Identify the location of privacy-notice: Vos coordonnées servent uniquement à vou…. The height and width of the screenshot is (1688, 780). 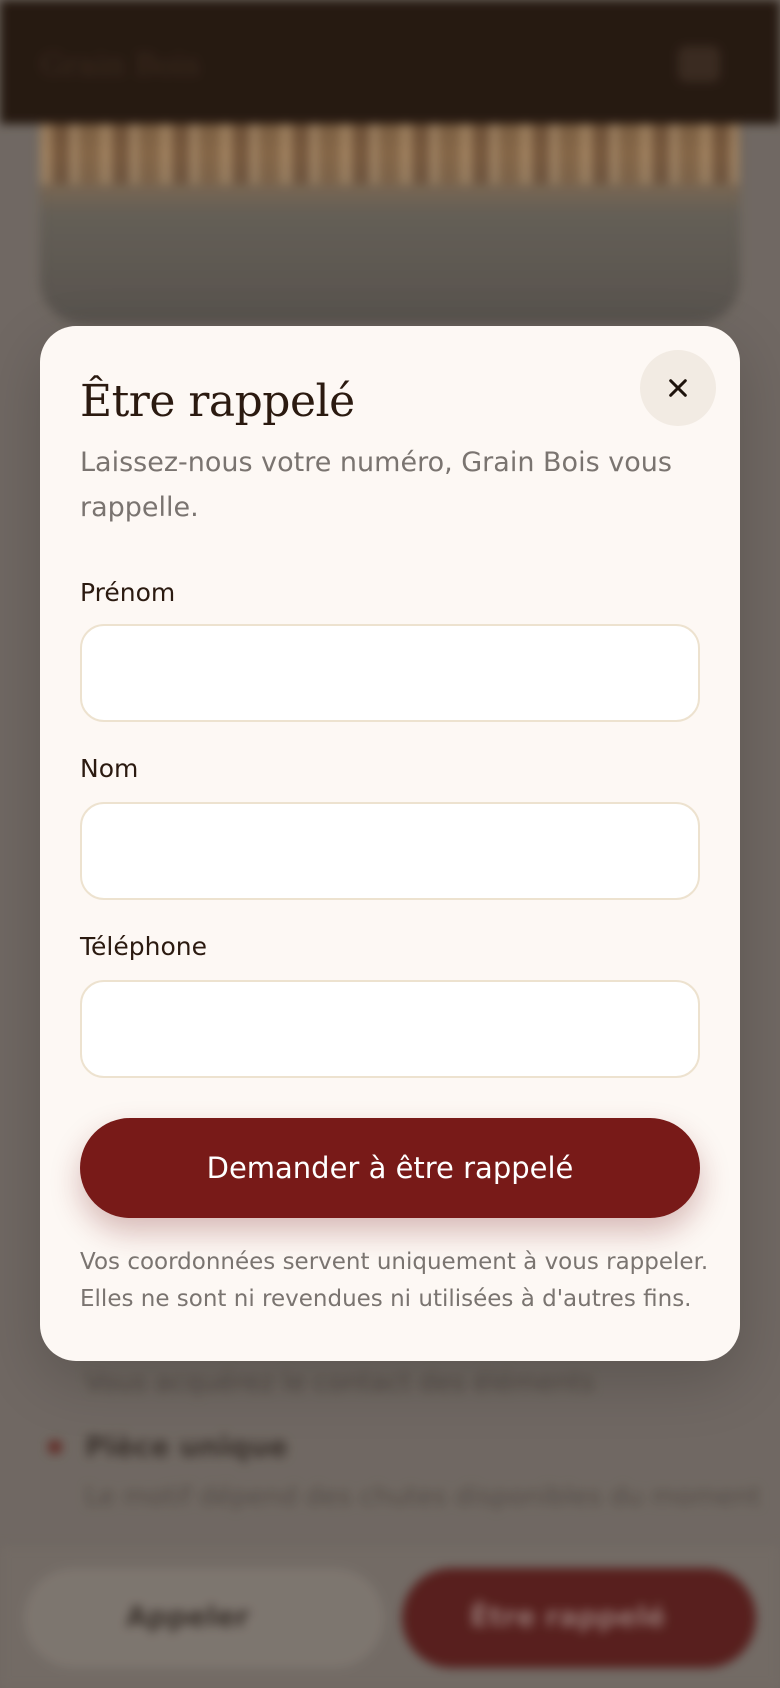
(400, 1281).